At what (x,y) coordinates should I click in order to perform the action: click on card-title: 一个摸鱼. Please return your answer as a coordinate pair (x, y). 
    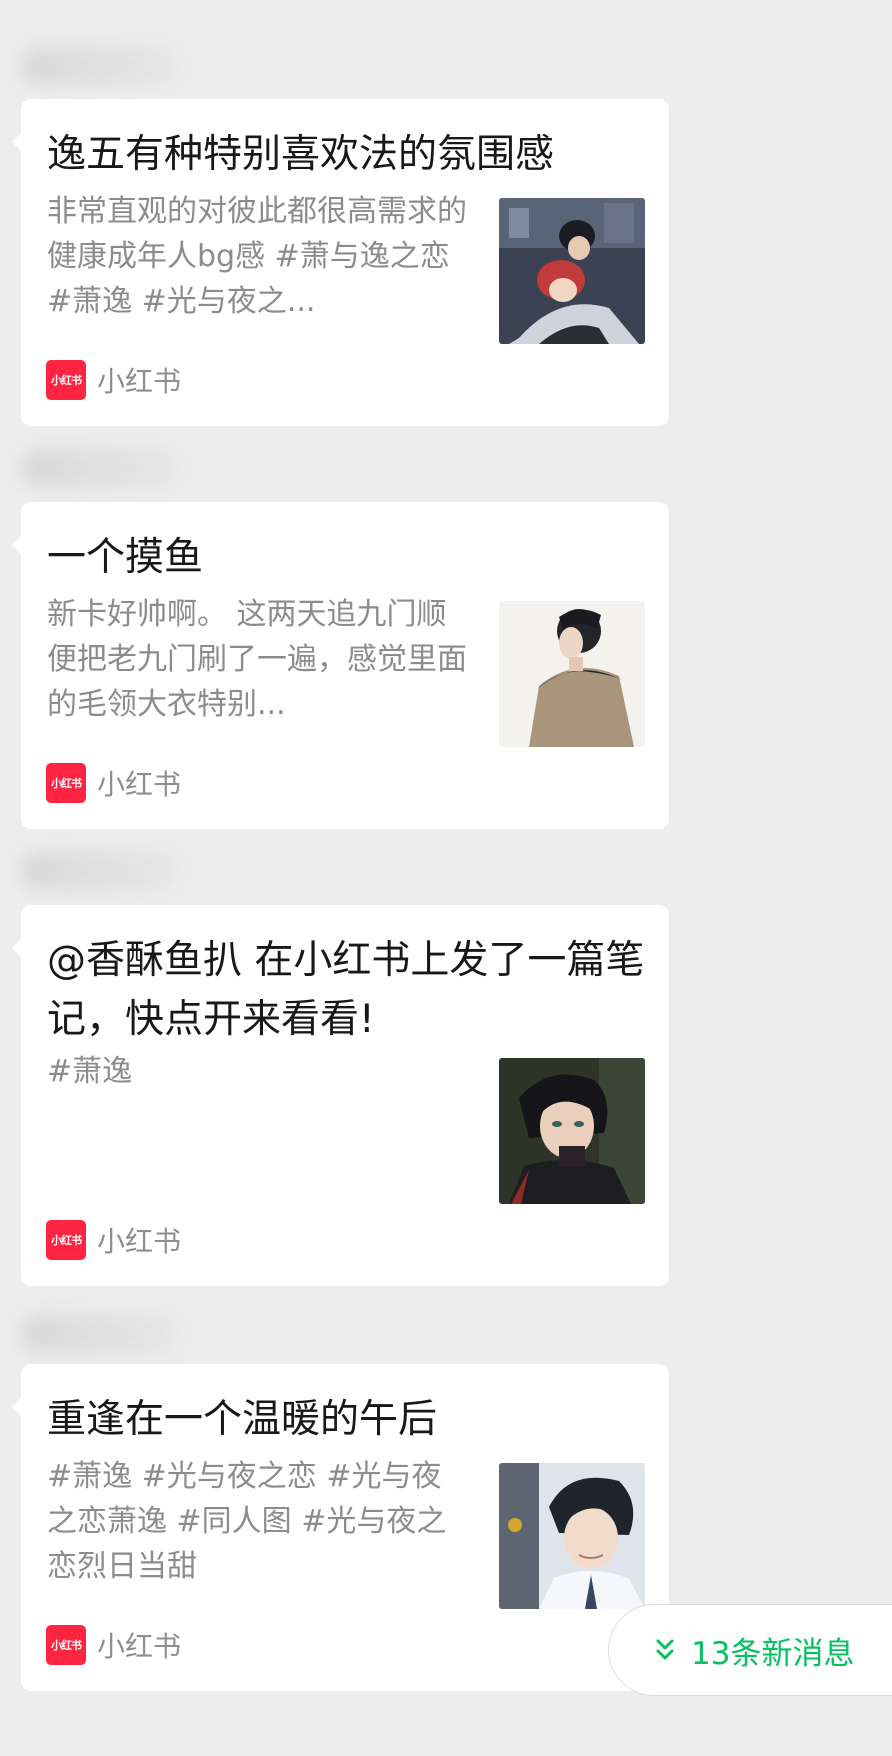
    Looking at the image, I should click on (125, 557).